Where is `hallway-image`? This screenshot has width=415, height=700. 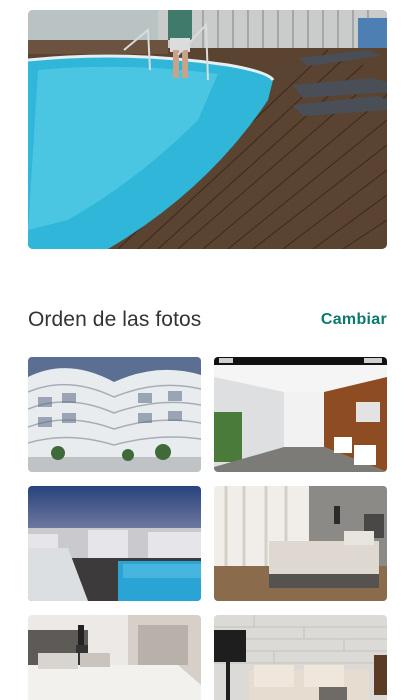
hallway-image is located at coordinates (300, 414).